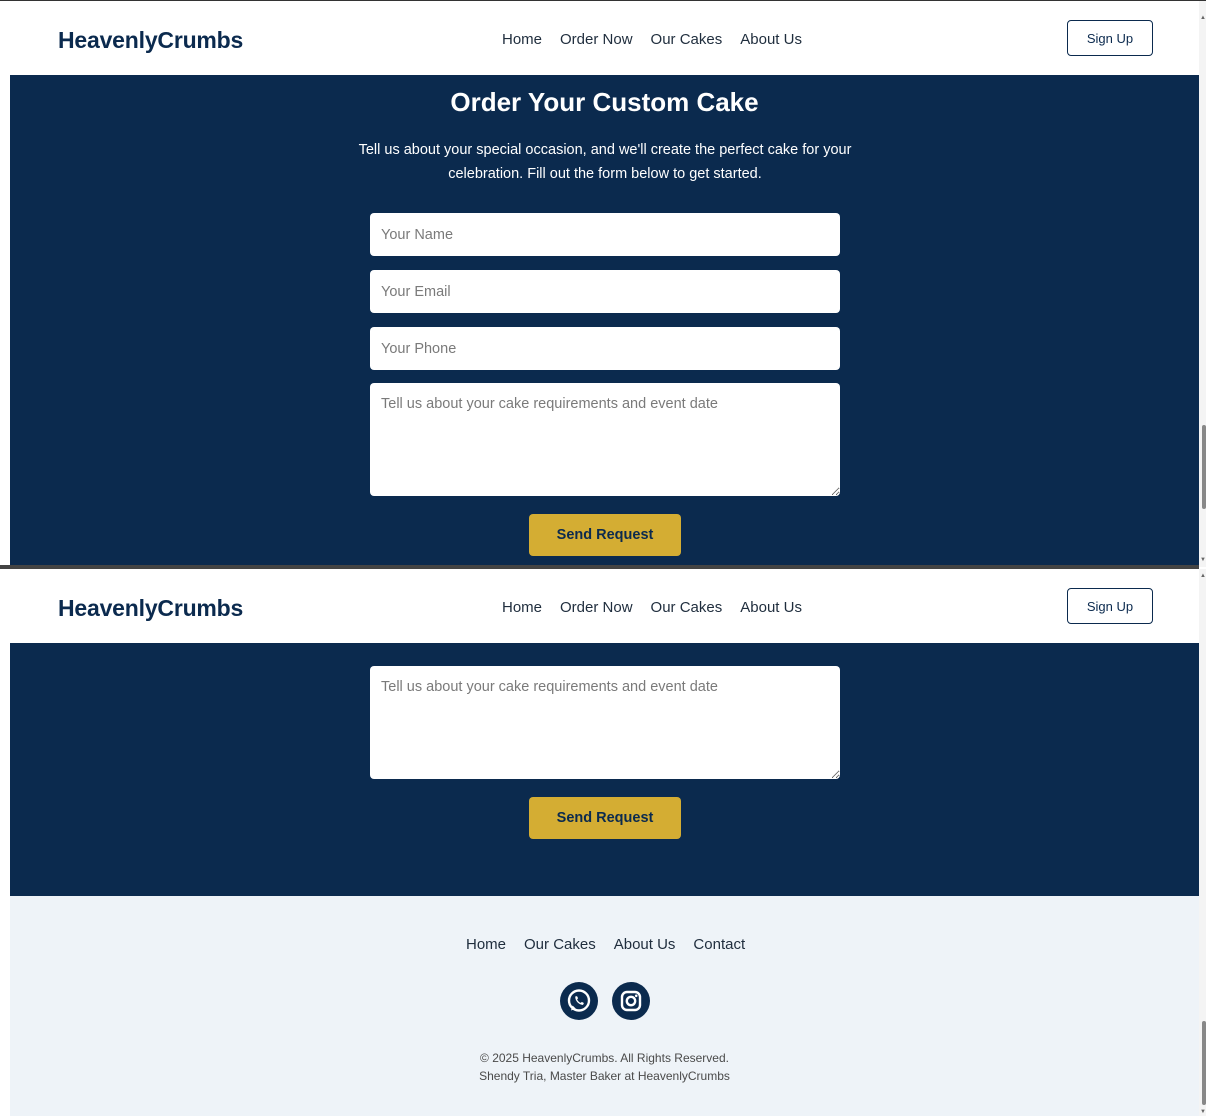  I want to click on footer-link-our-cakes: Our Cakes, so click(560, 944).